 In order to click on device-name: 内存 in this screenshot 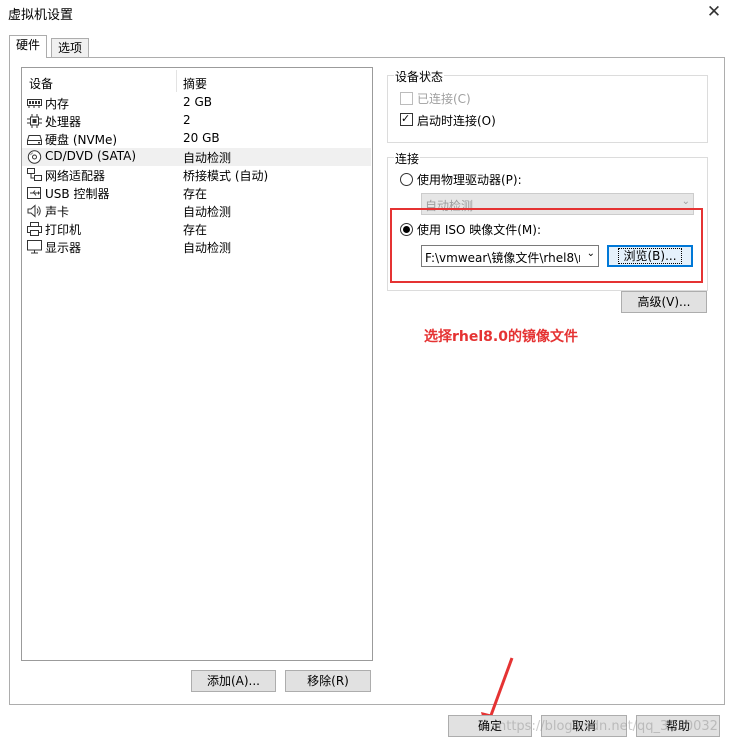, I will do `click(57, 104)`.